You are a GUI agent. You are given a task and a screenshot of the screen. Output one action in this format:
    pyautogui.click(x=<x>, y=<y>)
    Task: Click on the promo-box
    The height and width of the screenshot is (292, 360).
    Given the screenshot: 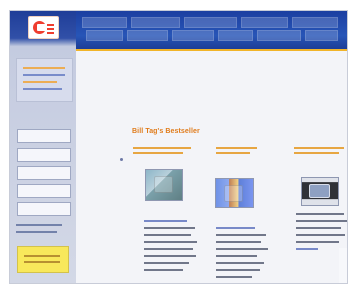 What is the action you would take?
    pyautogui.click(x=43, y=259)
    